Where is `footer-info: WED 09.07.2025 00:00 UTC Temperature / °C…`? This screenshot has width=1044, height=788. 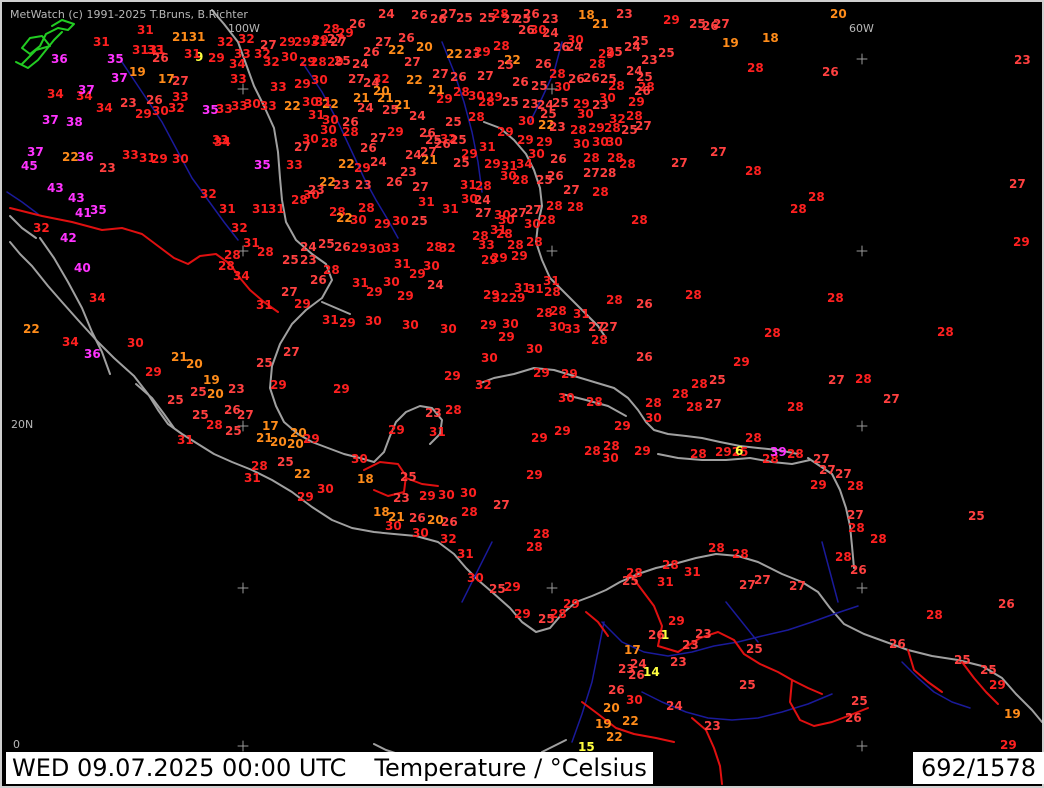 footer-info: WED 09.07.2025 00:00 UTC Temperature / °C… is located at coordinates (329, 768).